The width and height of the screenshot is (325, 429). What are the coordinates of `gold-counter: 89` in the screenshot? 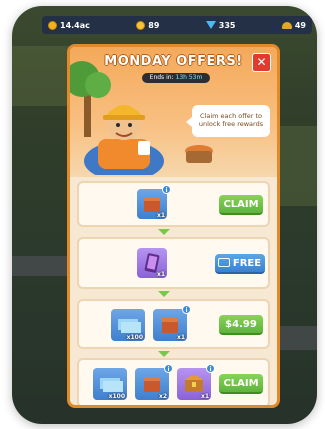 It's located at (148, 25).